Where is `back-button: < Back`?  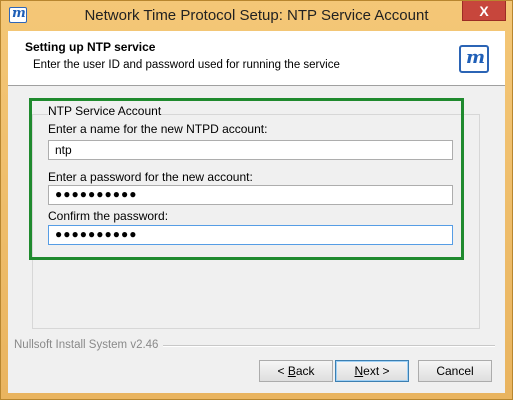
back-button: < Back is located at coordinates (296, 371).